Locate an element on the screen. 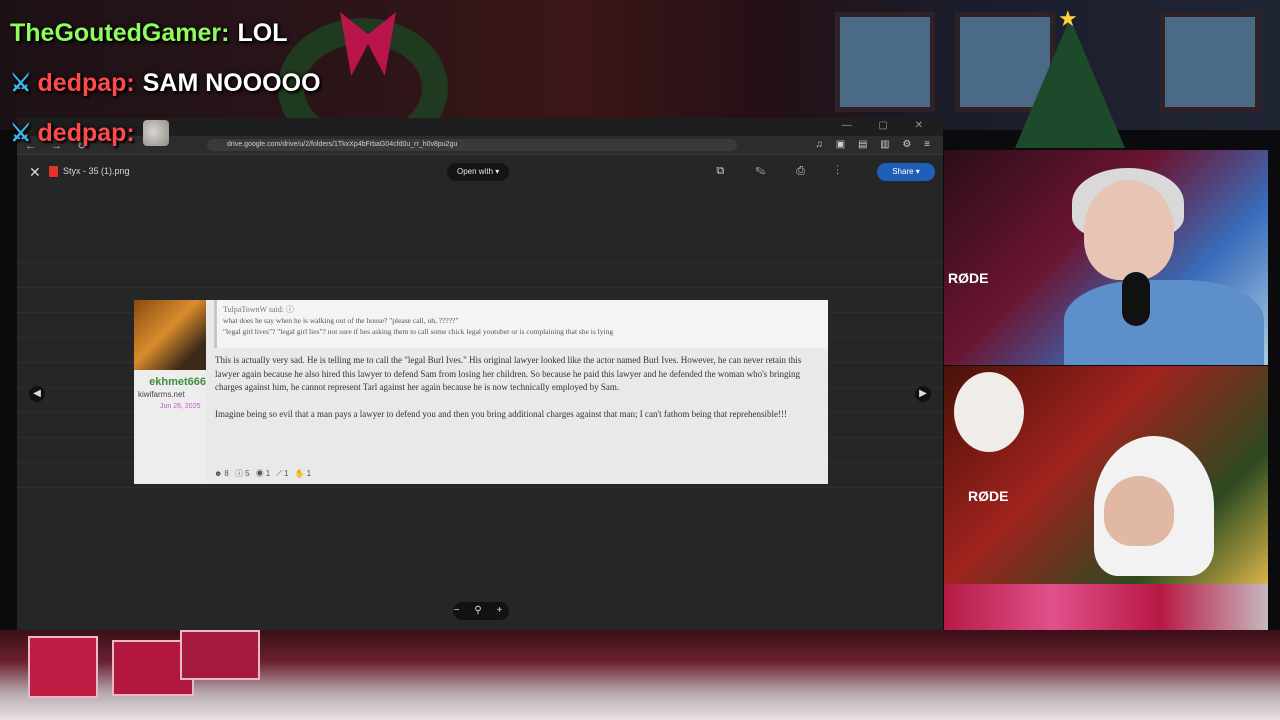 This screenshot has height=720, width=1280. chat-message: ⚔ dedpap: is located at coordinates (165, 133).